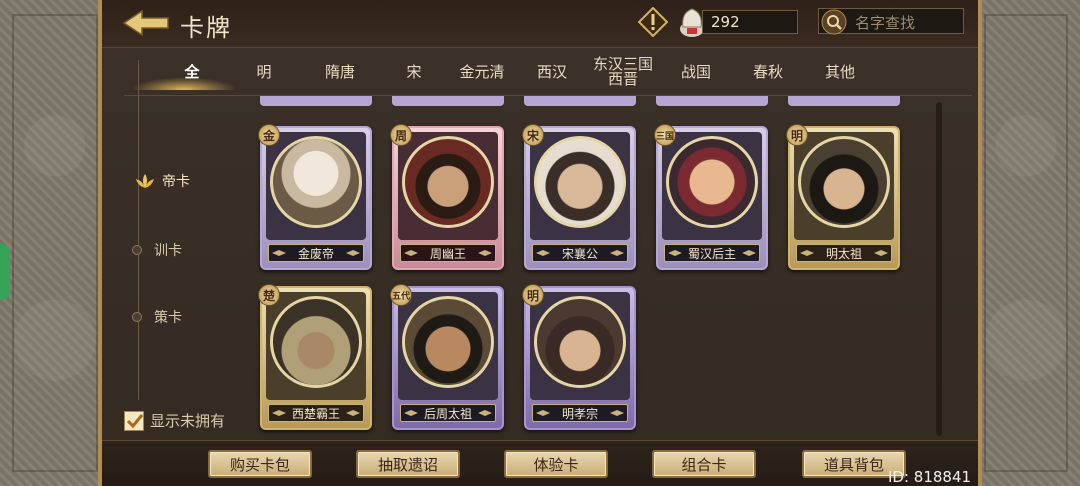  Describe the element at coordinates (316, 253) in the screenshot. I see `card-name: 金废帝` at that location.